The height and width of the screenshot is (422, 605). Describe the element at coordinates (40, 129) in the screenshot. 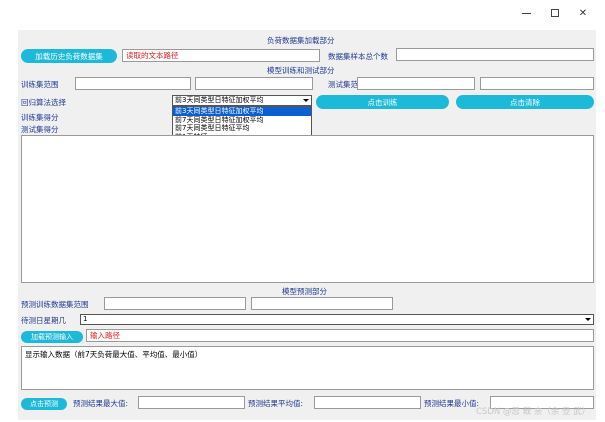

I see `test-score-label: 测试集得分` at that location.